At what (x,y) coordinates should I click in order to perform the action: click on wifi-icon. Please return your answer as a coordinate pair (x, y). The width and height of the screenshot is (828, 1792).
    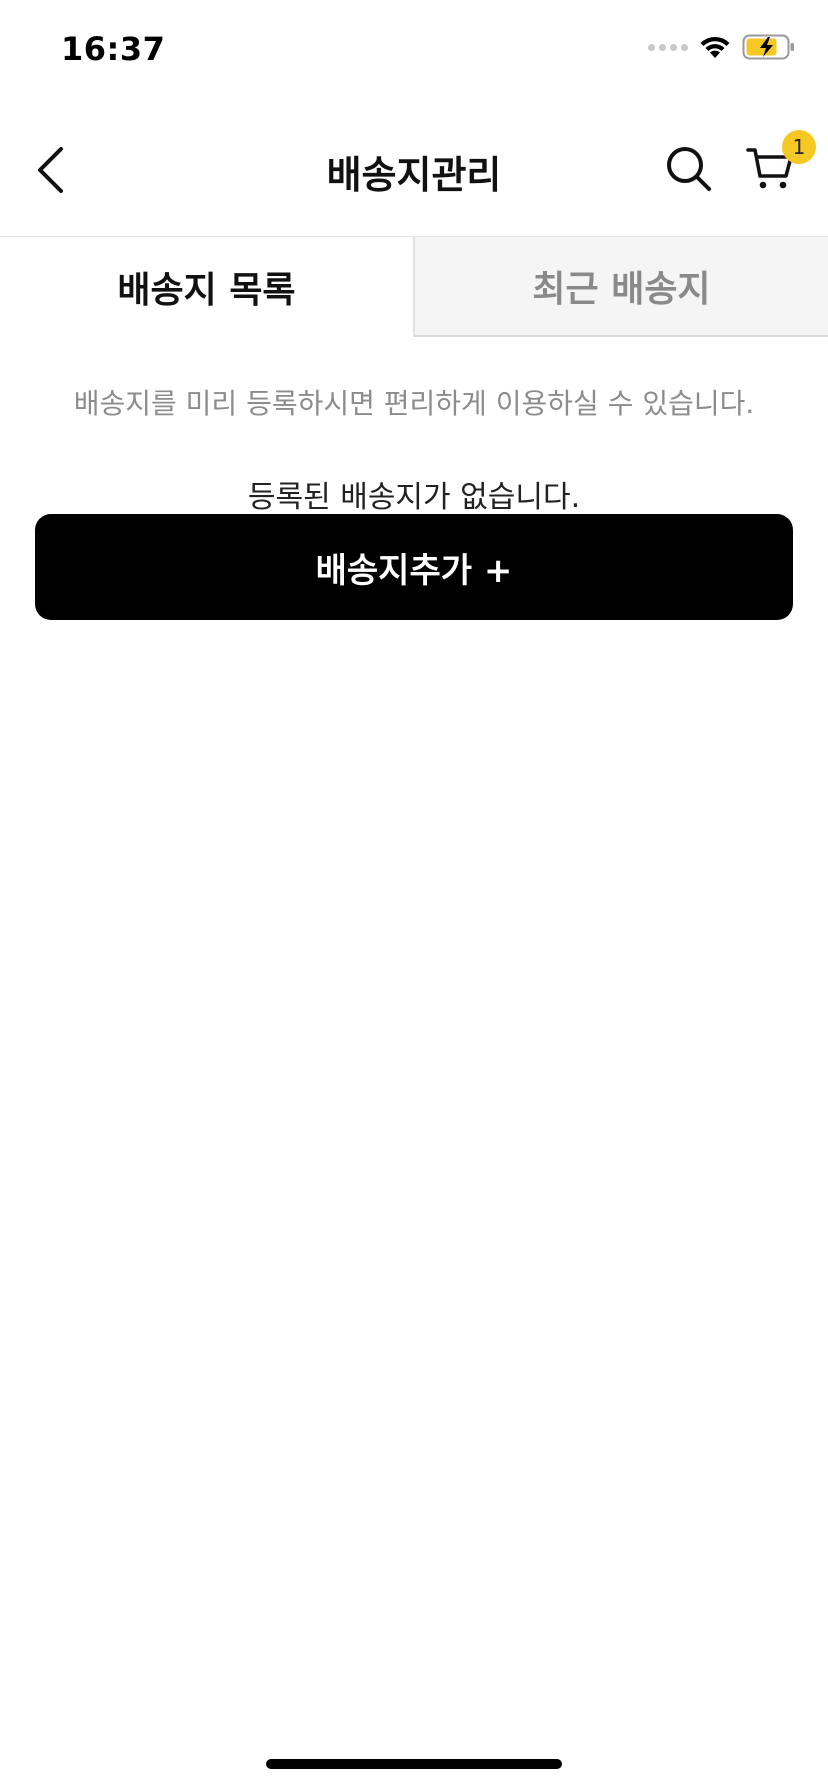
    Looking at the image, I should click on (715, 47).